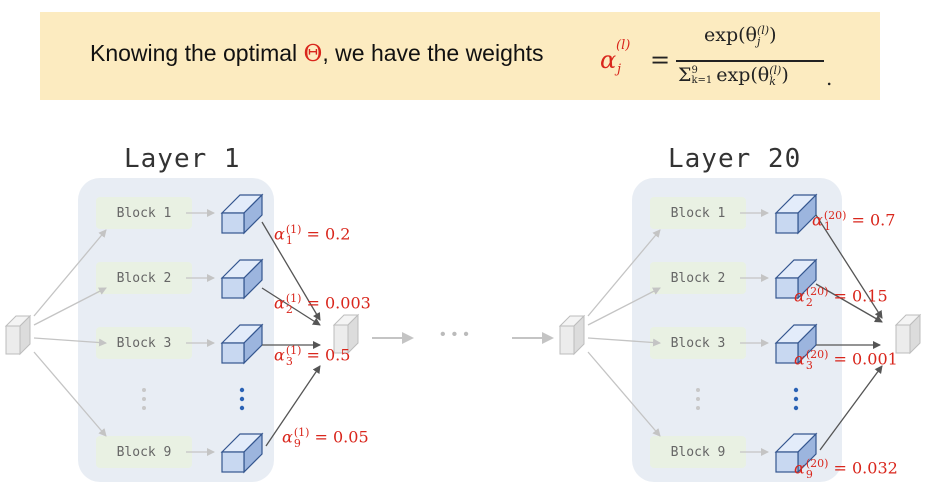 This screenshot has height=489, width=932. I want to click on weight-value: = 0.15, so click(860, 296).